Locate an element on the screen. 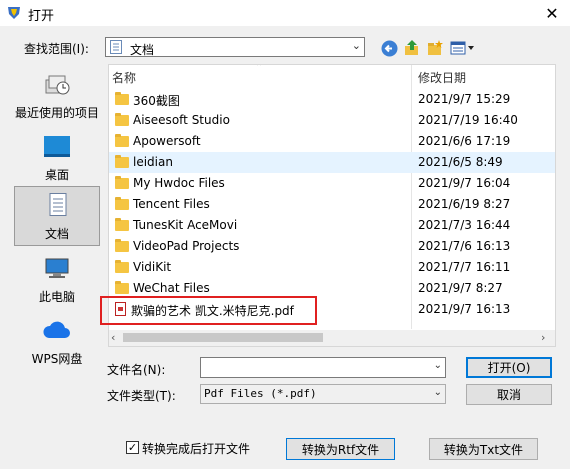  file-type-label: 文件类型(T): is located at coordinates (141, 396).